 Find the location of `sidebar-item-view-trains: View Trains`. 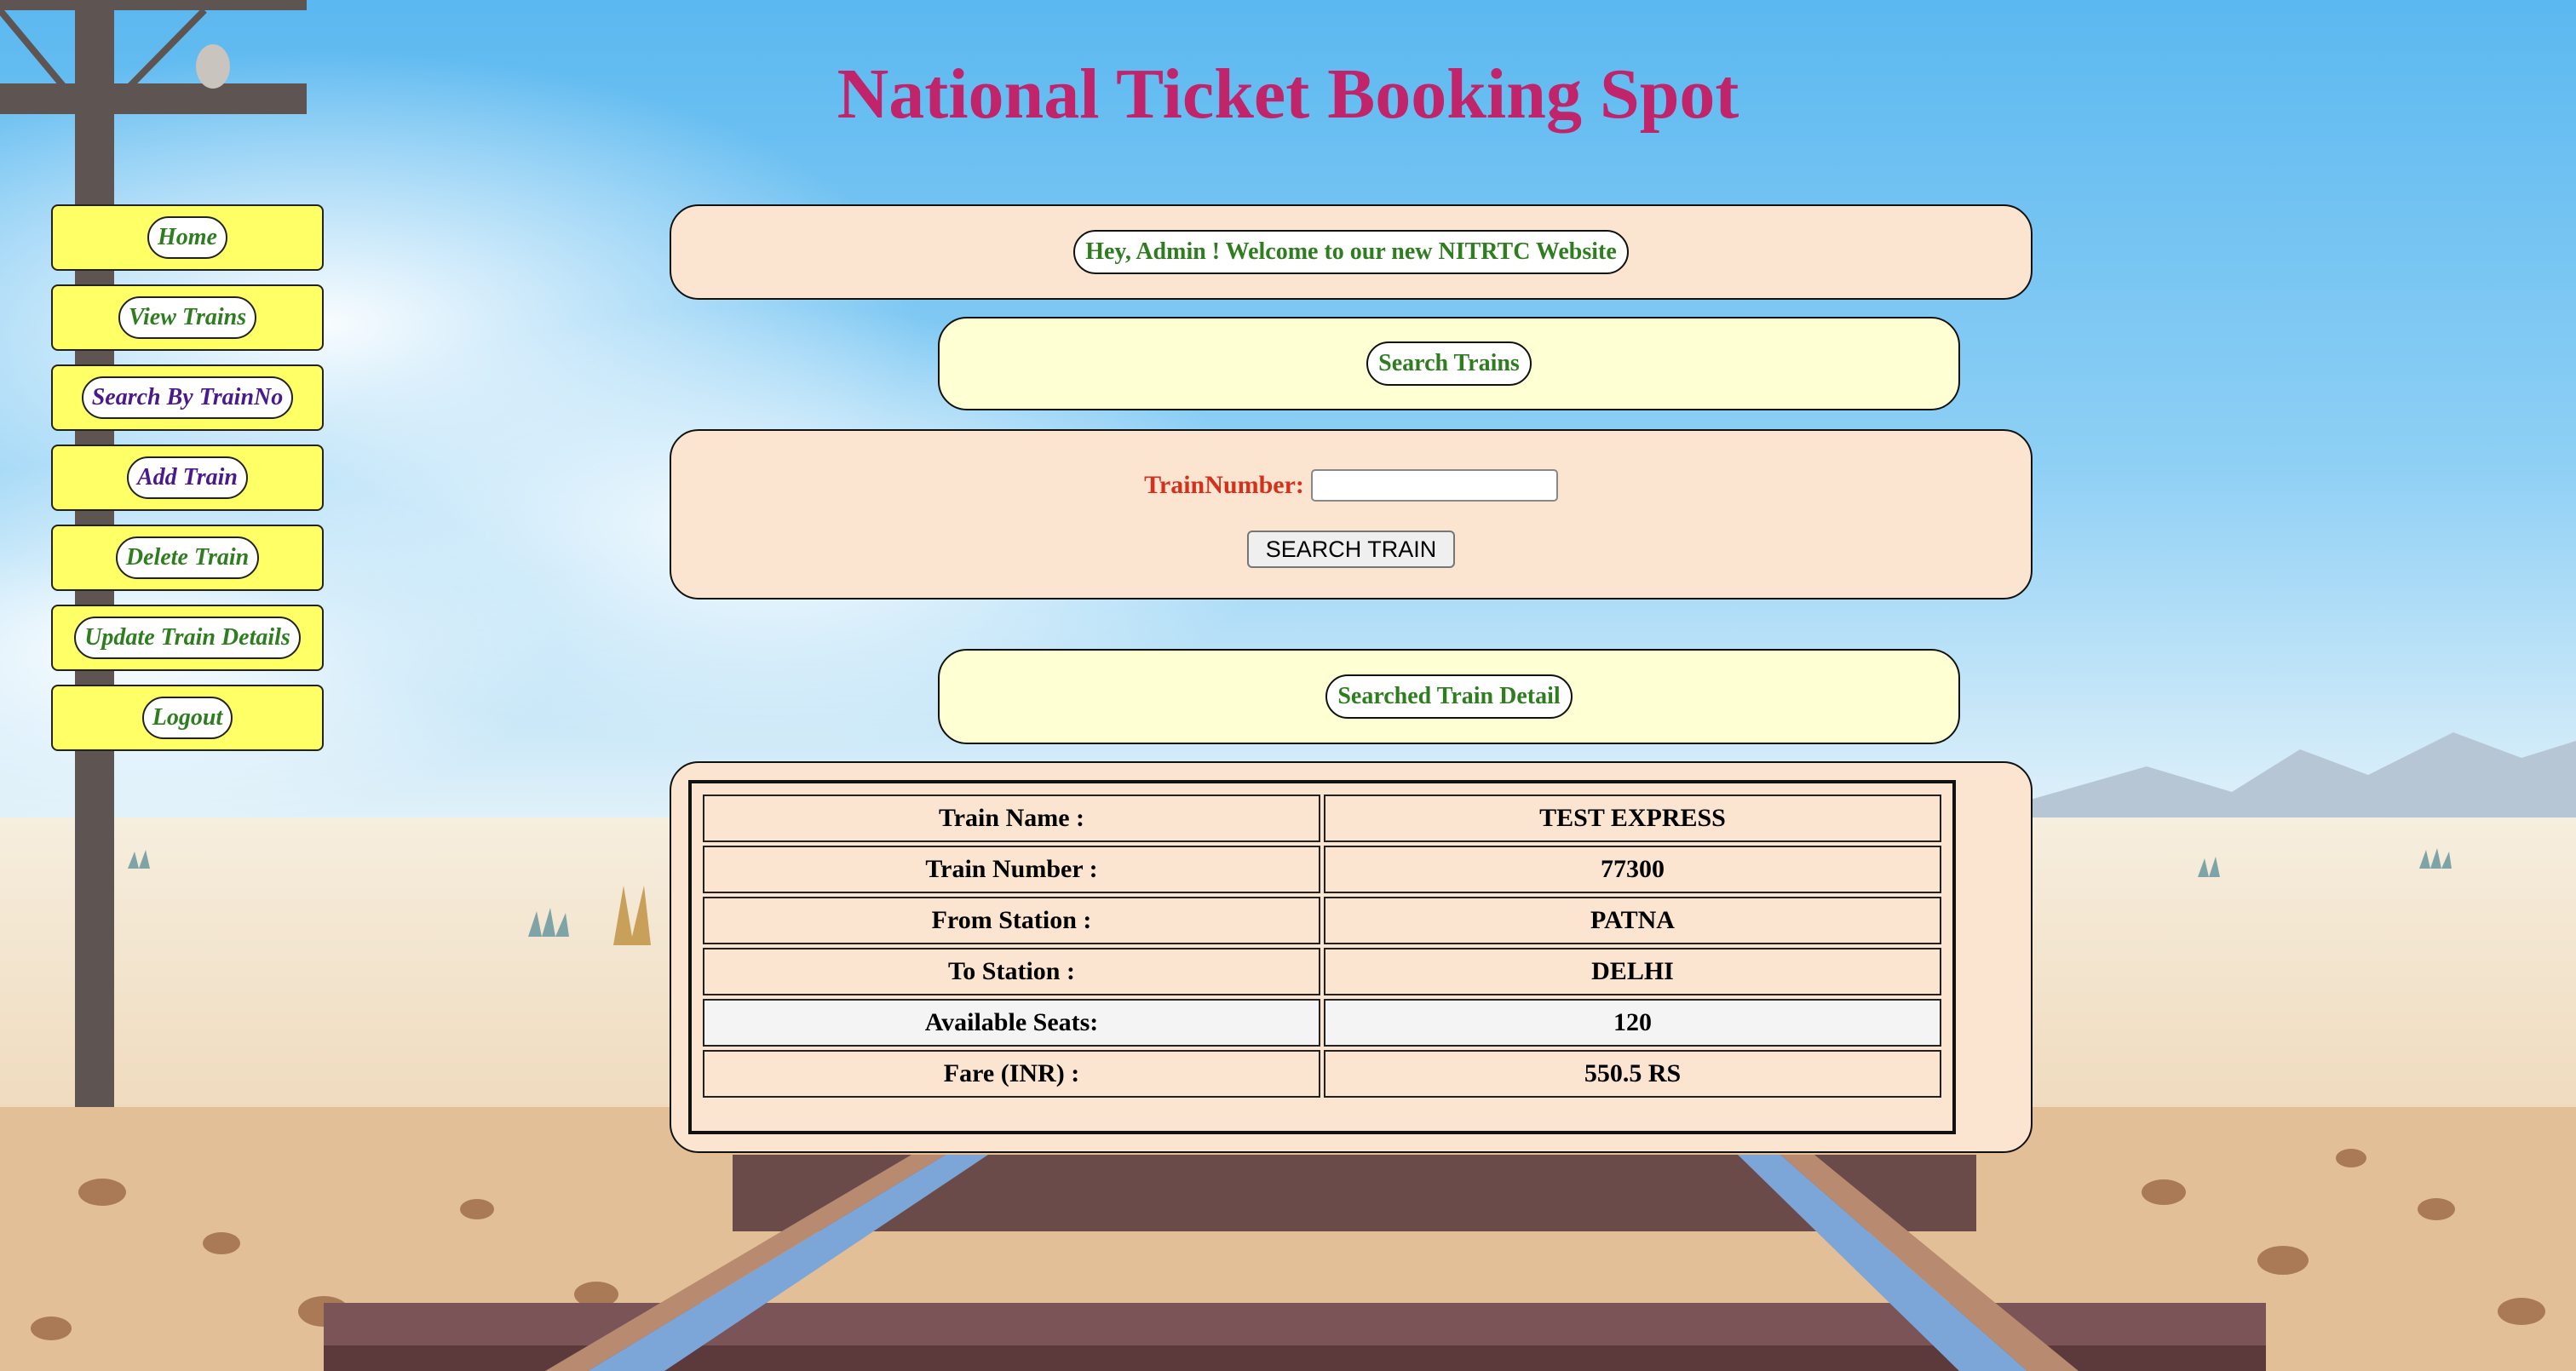

sidebar-item-view-trains: View Trains is located at coordinates (188, 317).